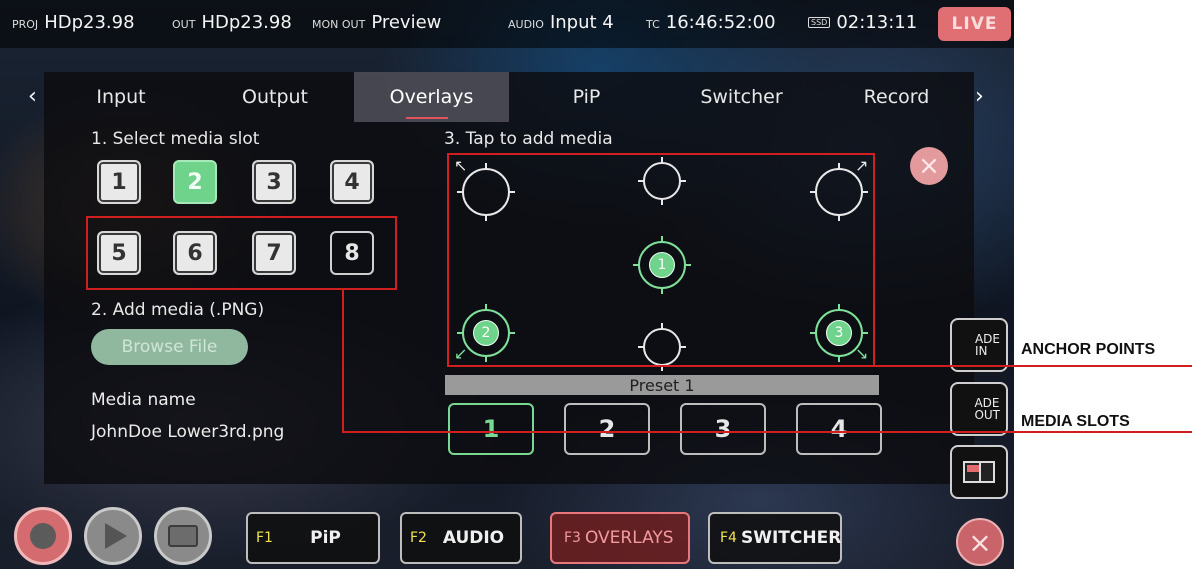 This screenshot has width=1200, height=569. What do you see at coordinates (325, 538) in the screenshot?
I see `f1-function-label: PiP` at bounding box center [325, 538].